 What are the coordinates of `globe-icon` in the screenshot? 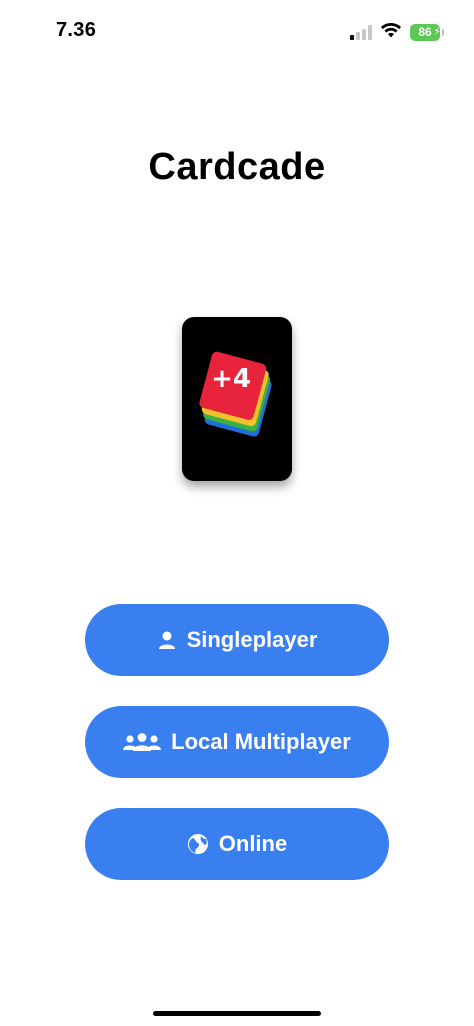 It's located at (198, 844).